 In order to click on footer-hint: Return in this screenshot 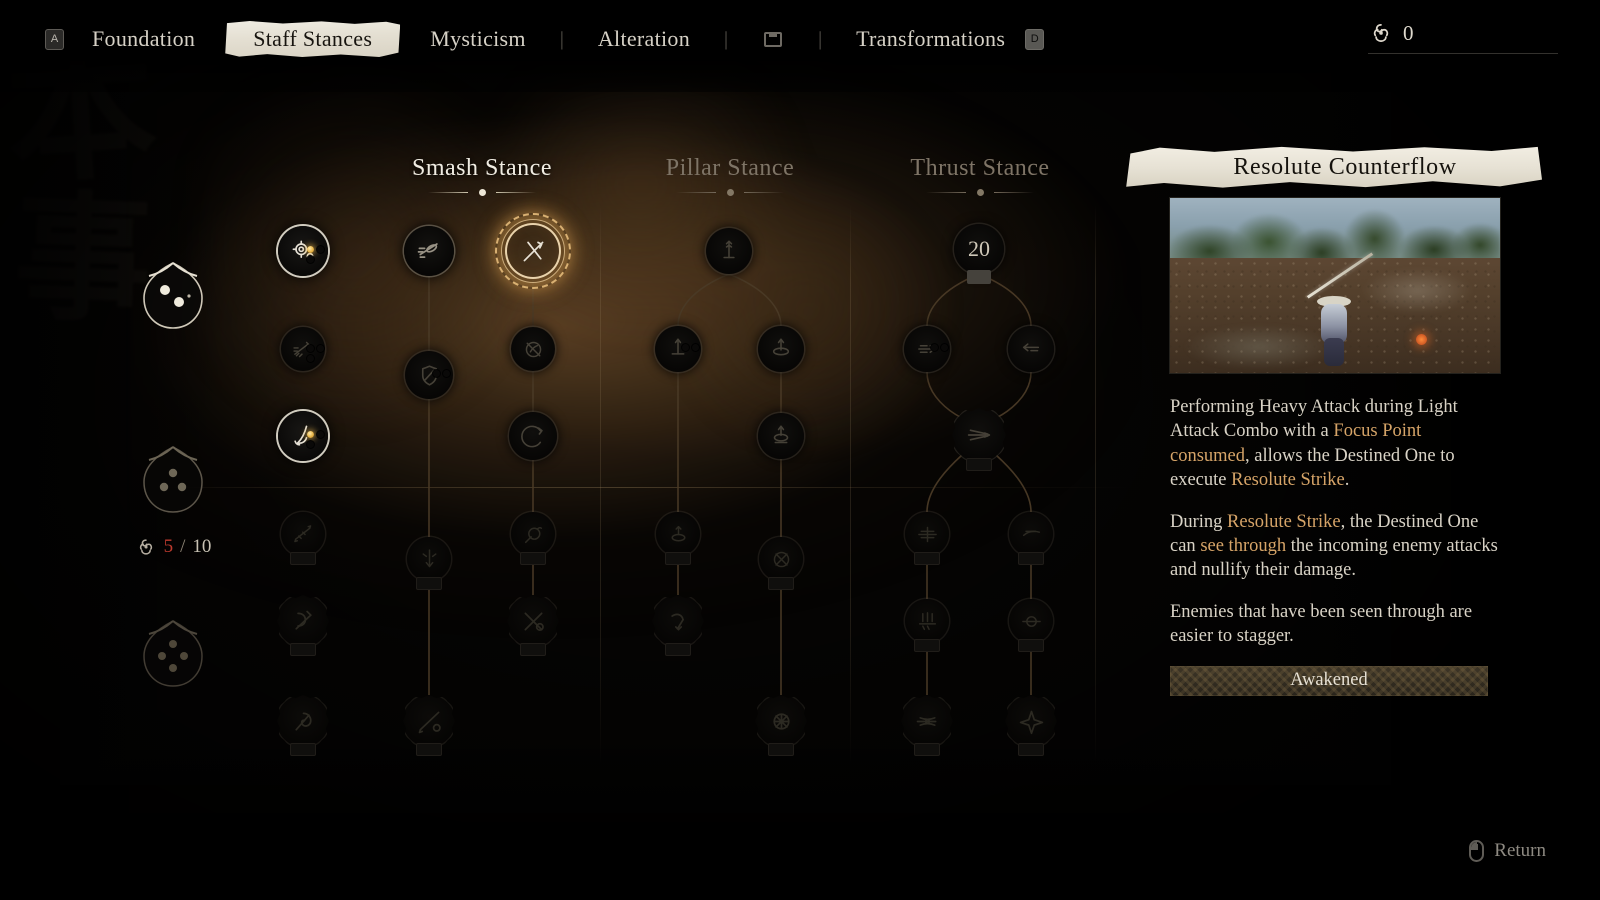, I will do `click(1507, 851)`.